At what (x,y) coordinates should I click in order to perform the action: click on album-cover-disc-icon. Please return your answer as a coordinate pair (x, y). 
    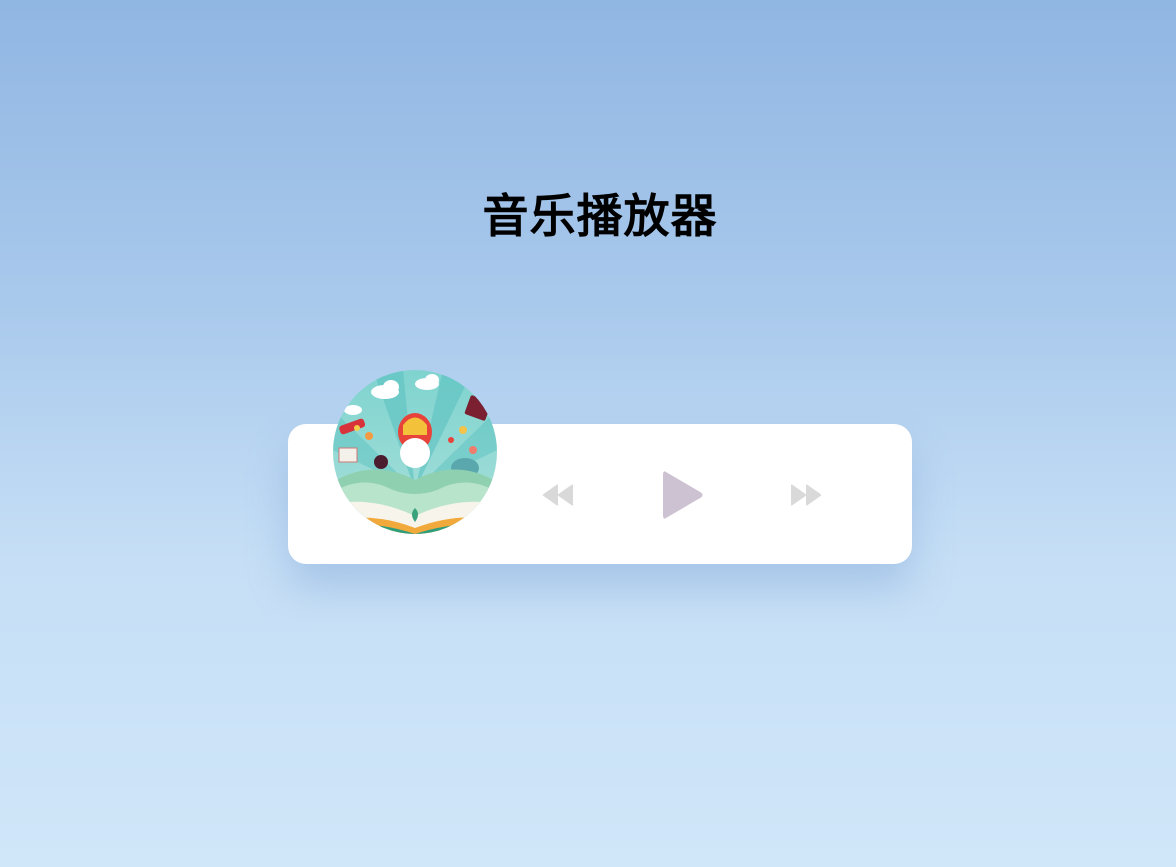
    Looking at the image, I should click on (415, 452).